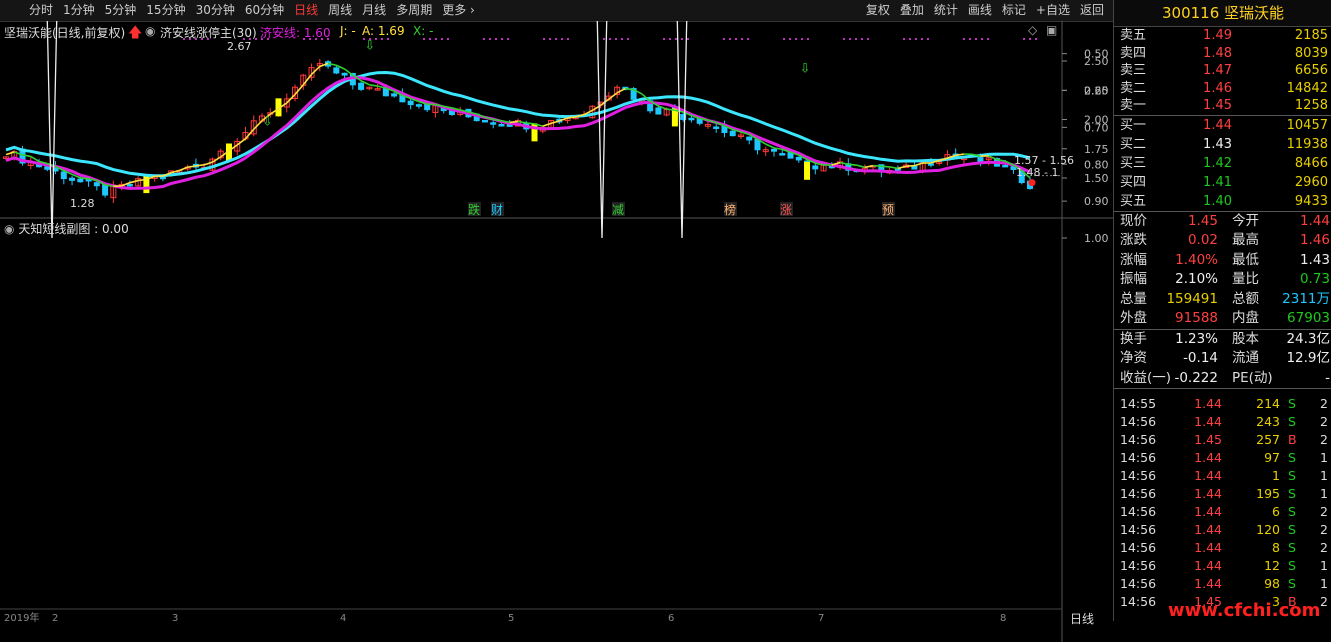 This screenshot has height=642, width=1331. What do you see at coordinates (1222, 602) in the screenshot?
I see `tick-row: 14:561.453B2` at bounding box center [1222, 602].